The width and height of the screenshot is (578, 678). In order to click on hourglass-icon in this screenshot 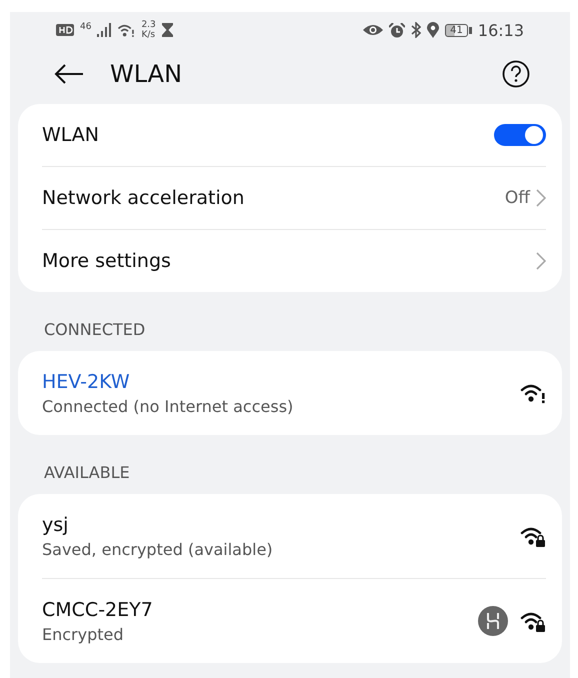, I will do `click(167, 30)`.